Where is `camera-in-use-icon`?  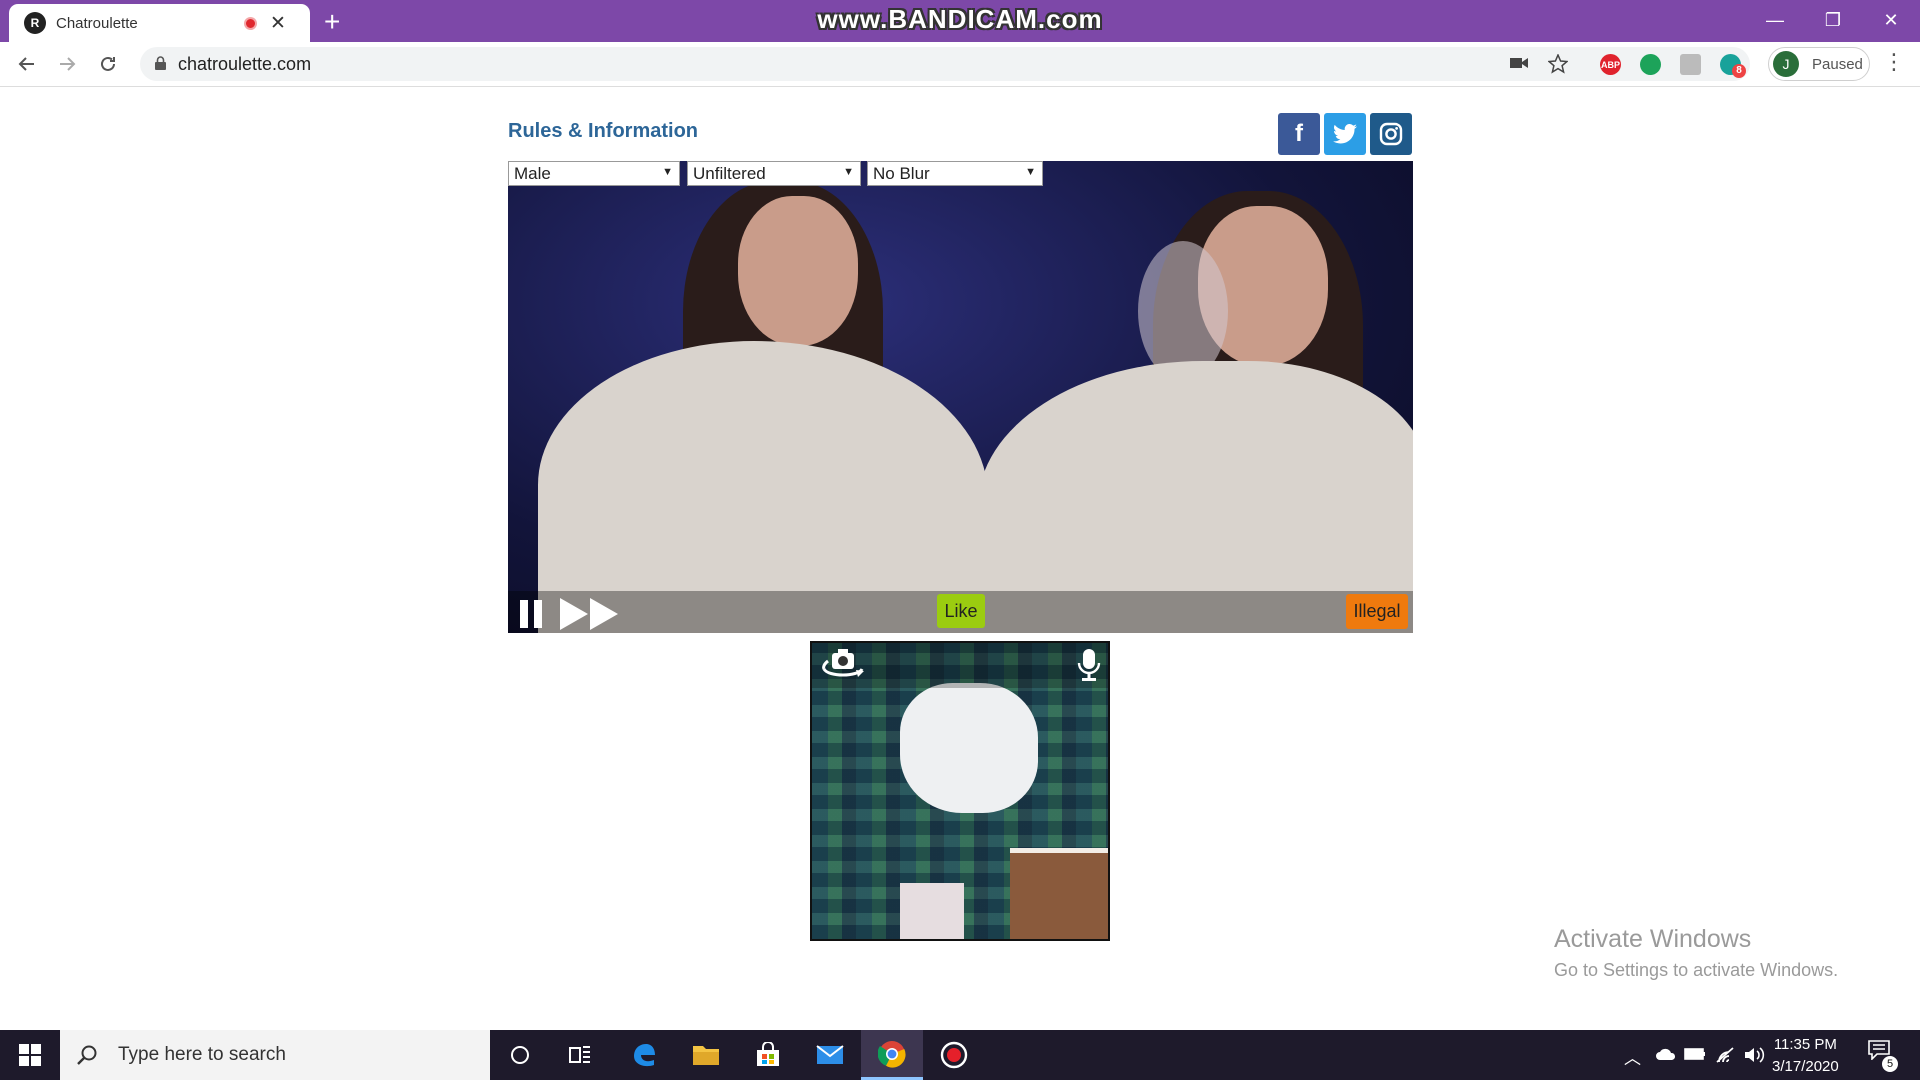
camera-in-use-icon is located at coordinates (1519, 65).